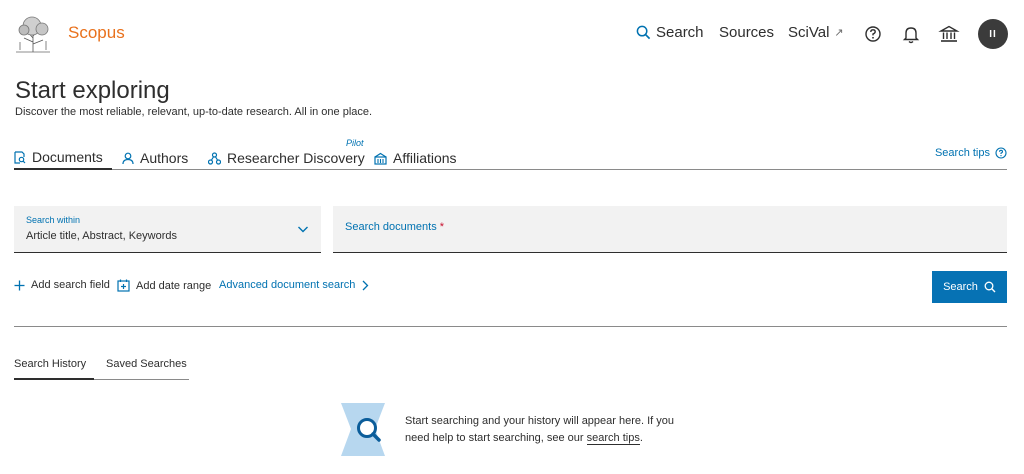 The height and width of the screenshot is (474, 1024). What do you see at coordinates (101, 368) in the screenshot?
I see `history-tabs: Search History Saved Searches` at bounding box center [101, 368].